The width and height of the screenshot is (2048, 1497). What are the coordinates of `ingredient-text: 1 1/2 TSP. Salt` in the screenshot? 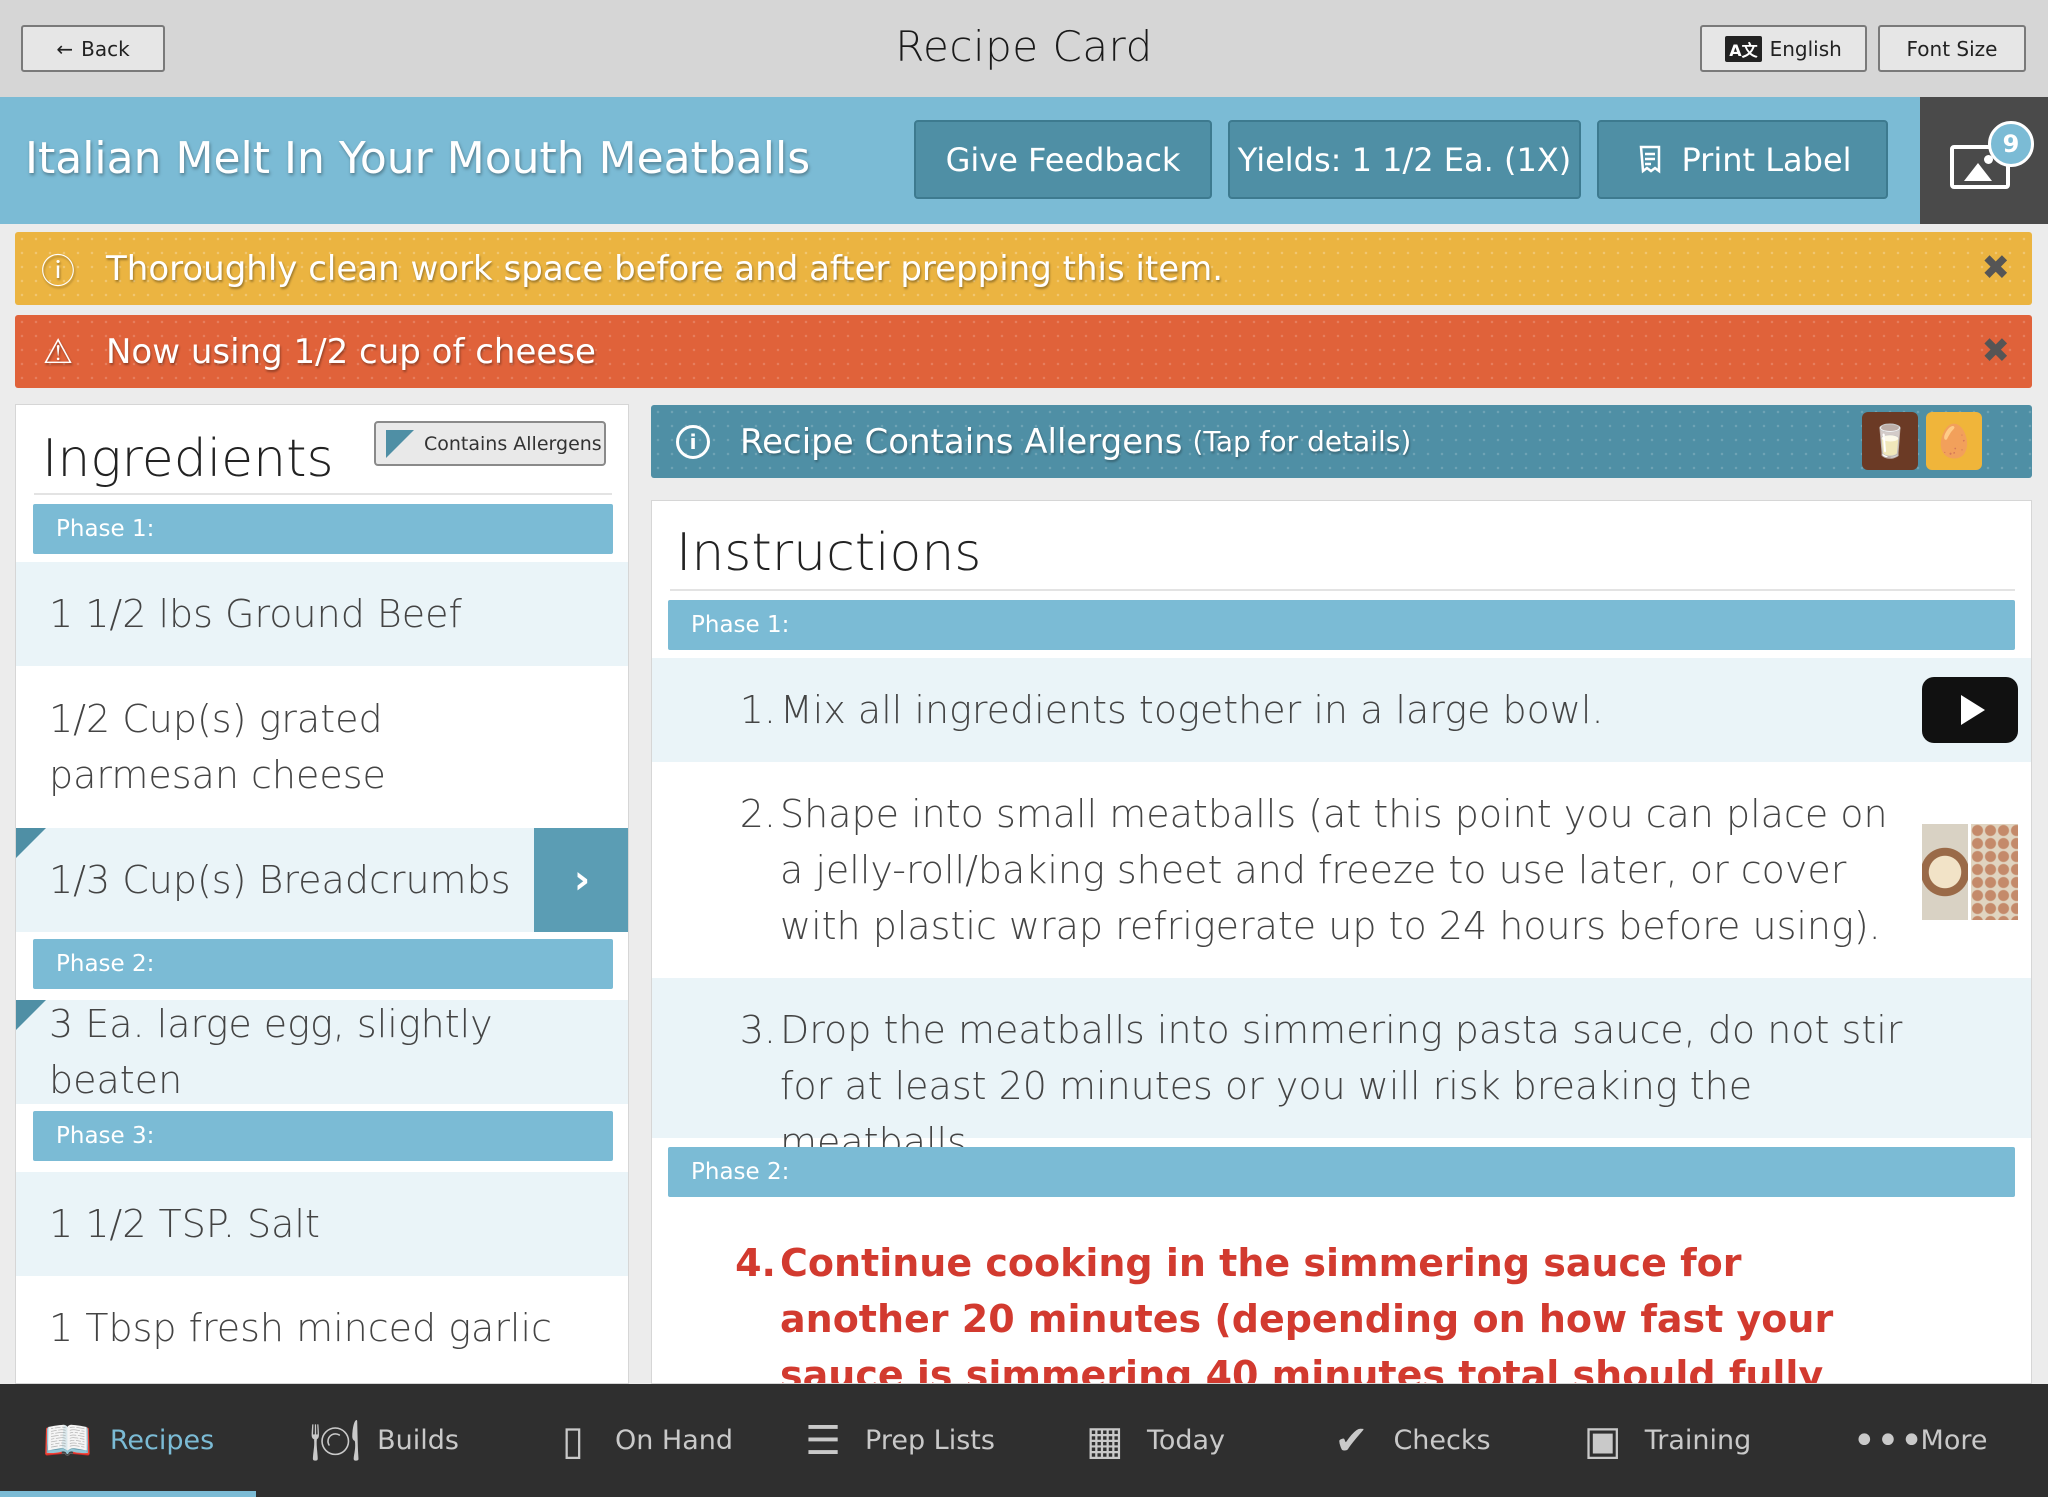 It's located at (184, 1224).